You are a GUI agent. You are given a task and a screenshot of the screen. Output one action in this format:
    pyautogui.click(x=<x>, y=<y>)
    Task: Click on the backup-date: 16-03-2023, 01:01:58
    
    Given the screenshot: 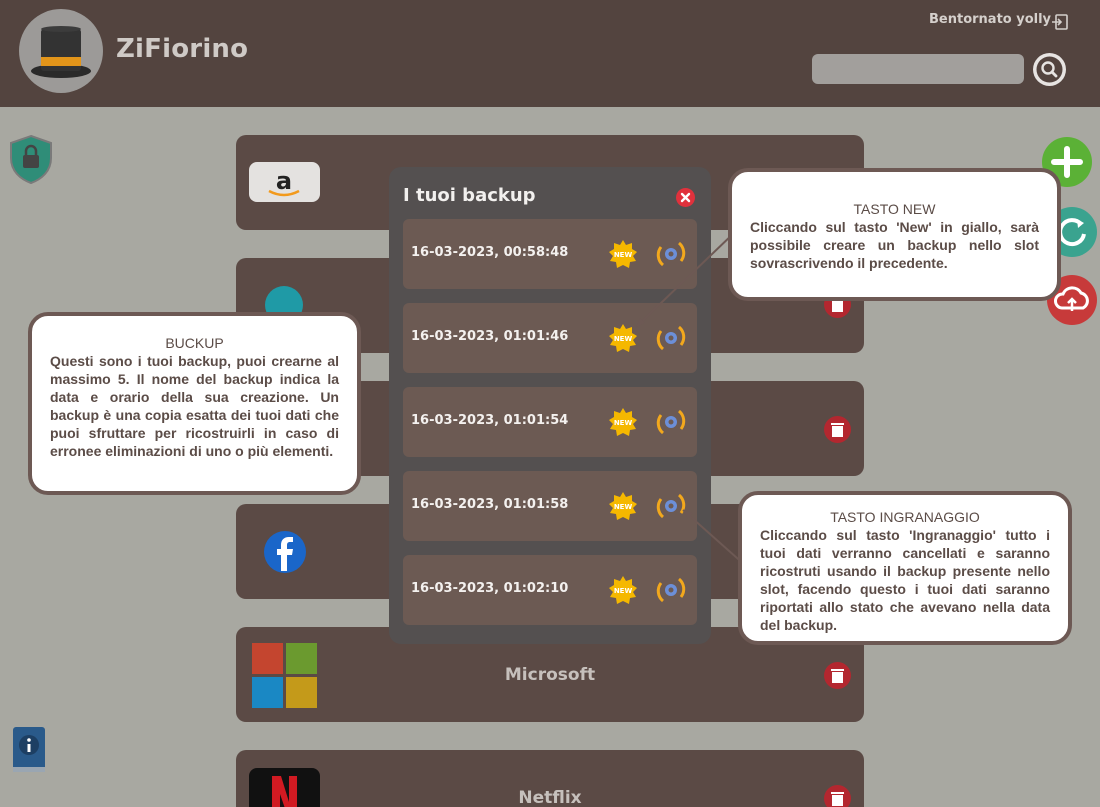 What is the action you would take?
    pyautogui.click(x=490, y=504)
    